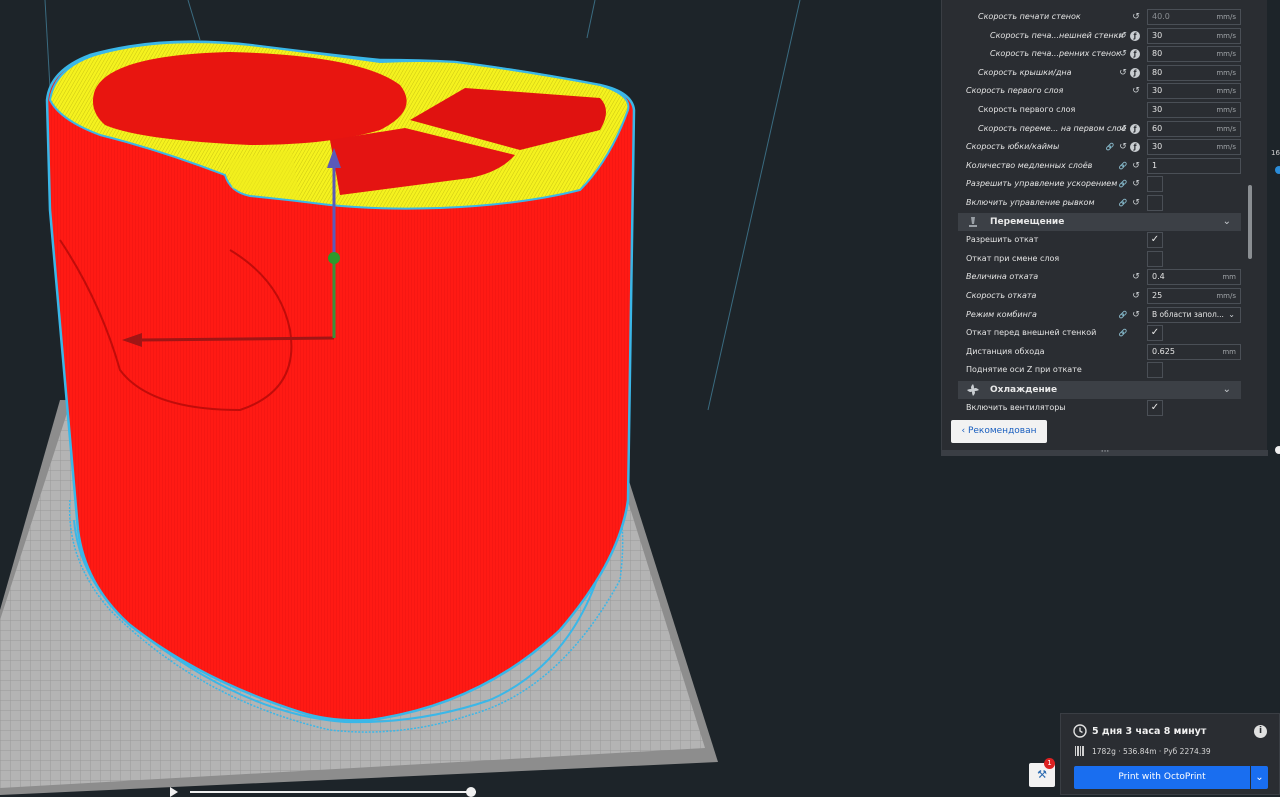 This screenshot has height=797, width=1280. What do you see at coordinates (1092, 240) in the screenshot?
I see `setting-row: Разрешить откат ✓` at bounding box center [1092, 240].